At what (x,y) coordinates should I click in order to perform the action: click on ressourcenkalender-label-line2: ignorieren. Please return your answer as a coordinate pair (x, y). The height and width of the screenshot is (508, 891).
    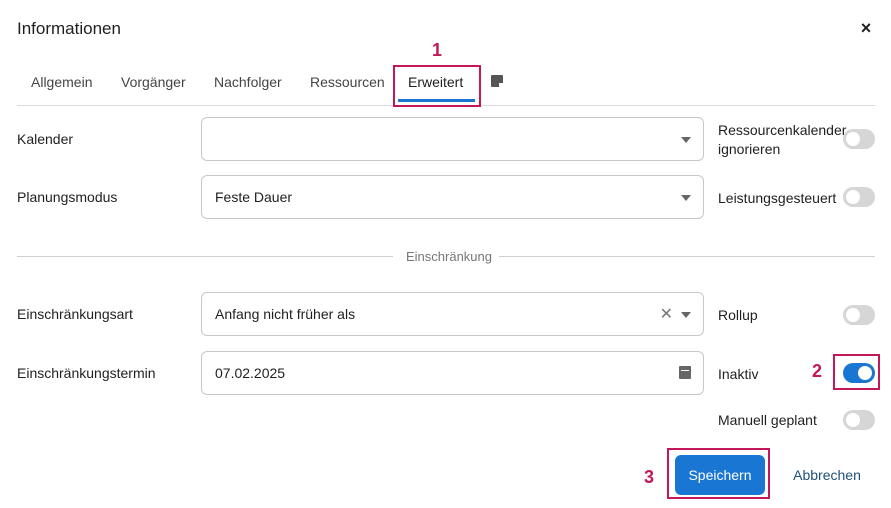
    Looking at the image, I should click on (749, 149).